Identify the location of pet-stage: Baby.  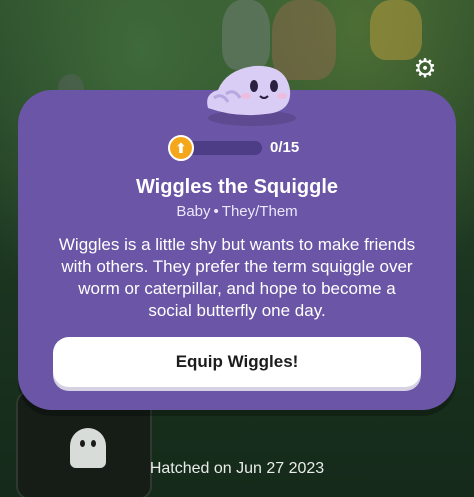
(193, 211).